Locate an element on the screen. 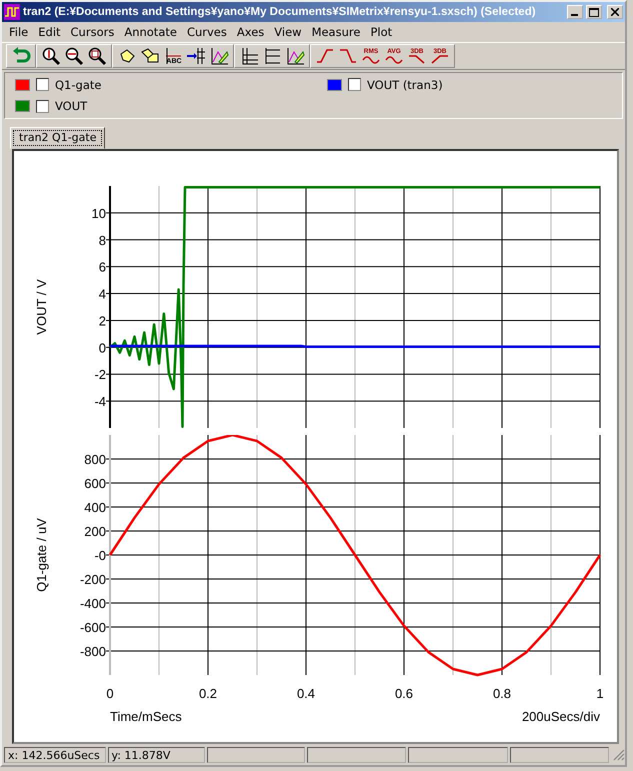 Image resolution: width=633 pixels, height=771 pixels. y-tick-label: 4 is located at coordinates (102, 294).